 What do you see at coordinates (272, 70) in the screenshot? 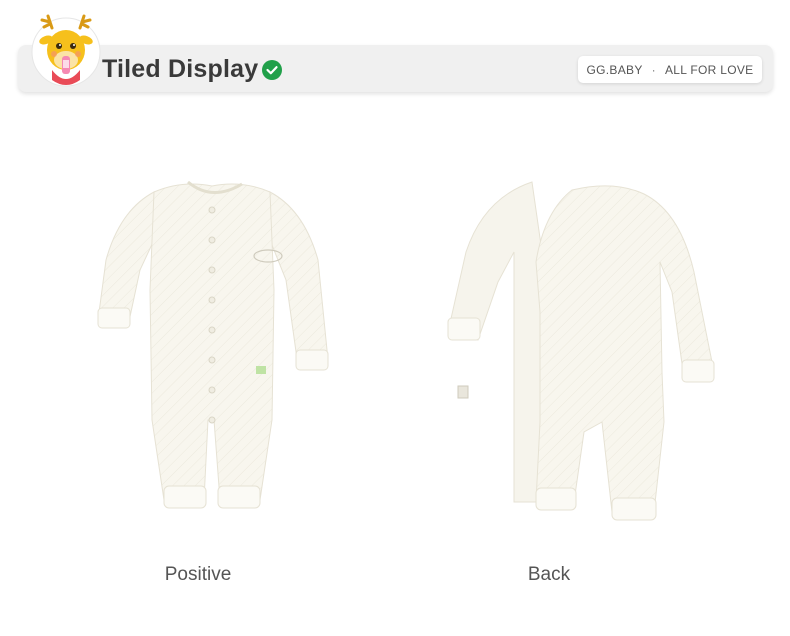
I see `checkmark-icon` at bounding box center [272, 70].